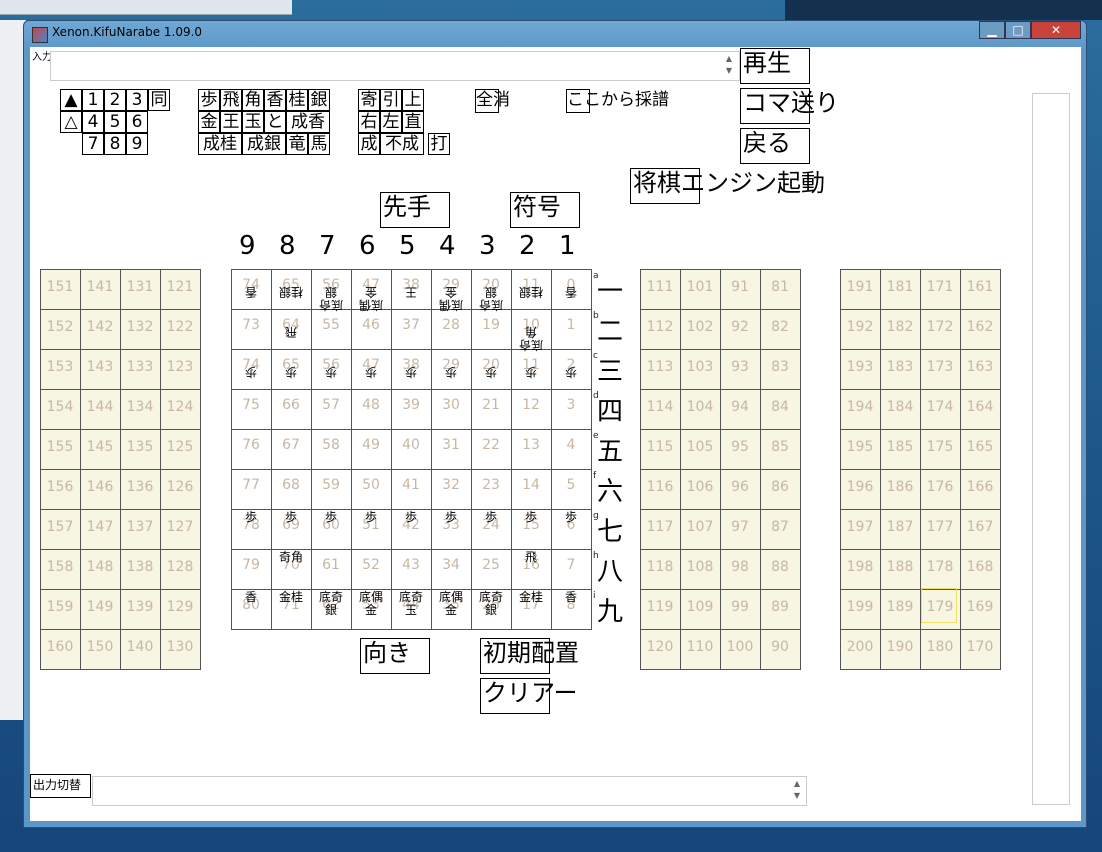 The width and height of the screenshot is (1102, 852). What do you see at coordinates (209, 100) in the screenshot?
I see `key-fu: 歩` at bounding box center [209, 100].